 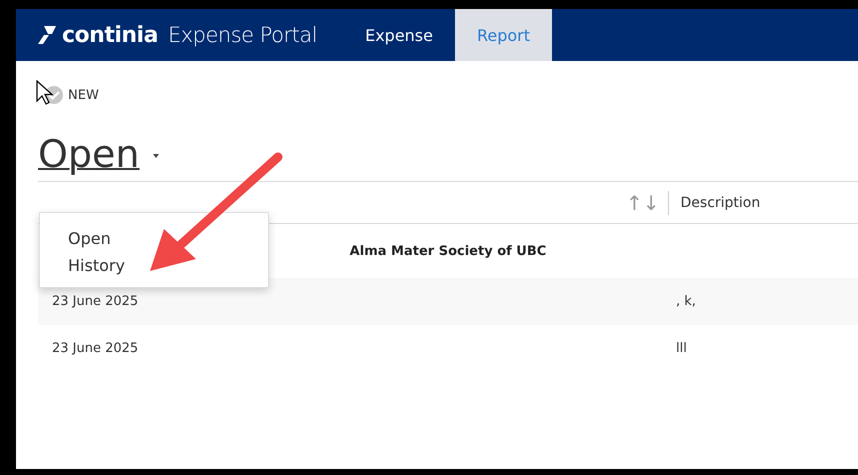 What do you see at coordinates (110, 35) in the screenshot?
I see `logo-text: continia` at bounding box center [110, 35].